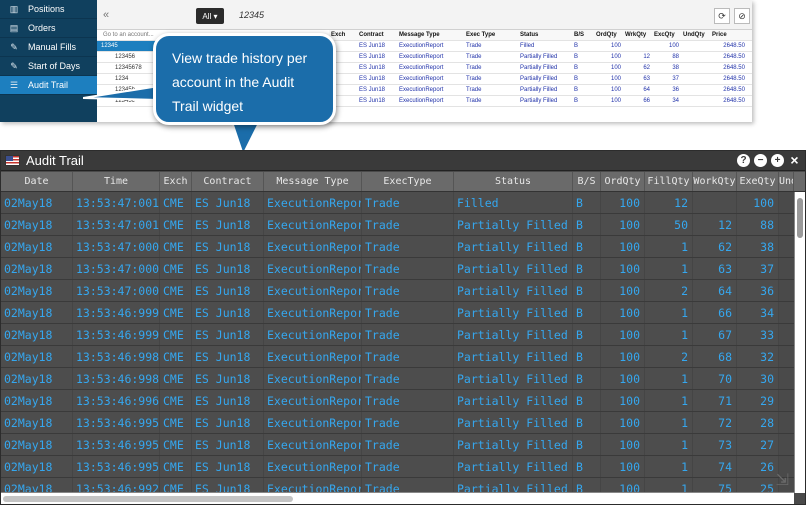 This screenshot has width=811, height=505. What do you see at coordinates (513, 181) in the screenshot?
I see `column-header-status: Status` at bounding box center [513, 181].